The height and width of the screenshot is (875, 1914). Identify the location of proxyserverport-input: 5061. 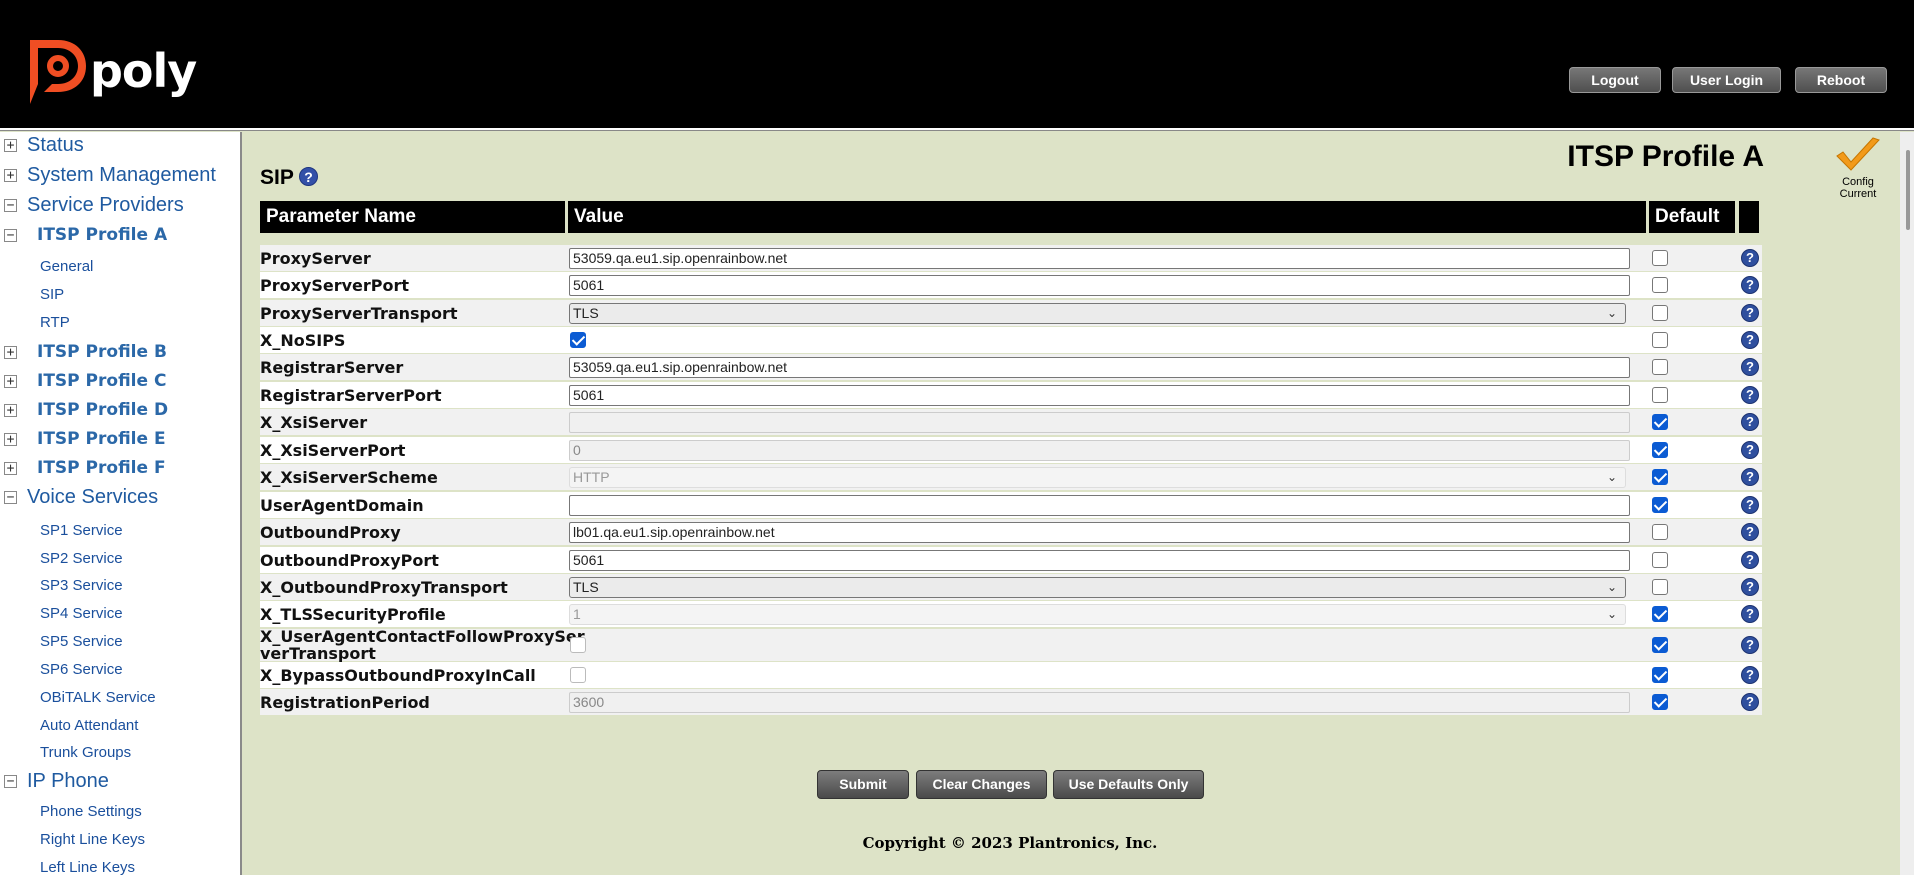
(1099, 285).